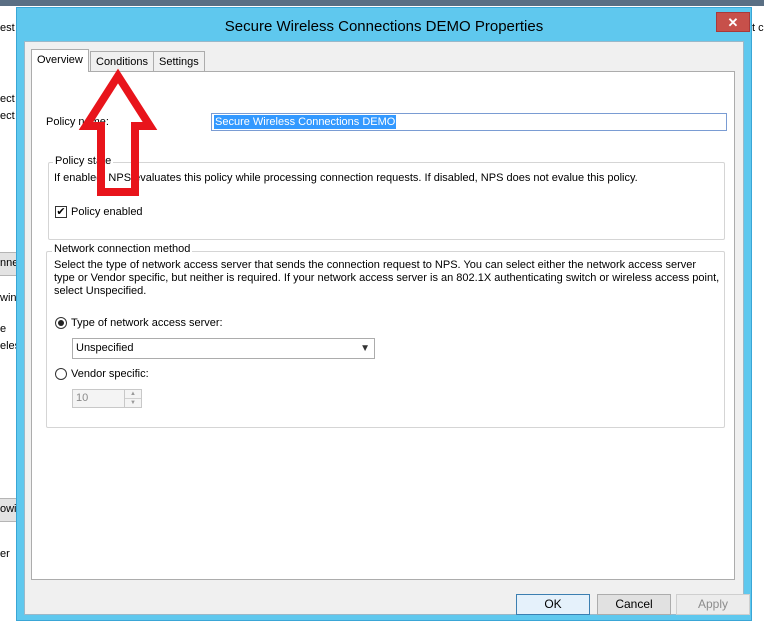 Image resolution: width=764 pixels, height=630 pixels. What do you see at coordinates (122, 61) in the screenshot?
I see `tab-conditions: Conditions` at bounding box center [122, 61].